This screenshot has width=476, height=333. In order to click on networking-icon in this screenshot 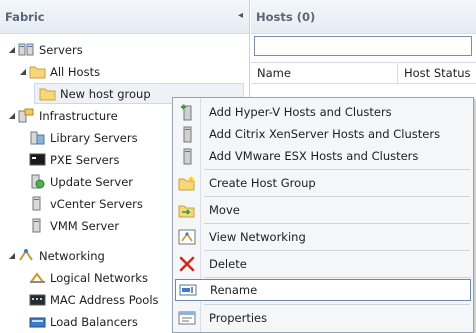, I will do `click(26, 255)`.